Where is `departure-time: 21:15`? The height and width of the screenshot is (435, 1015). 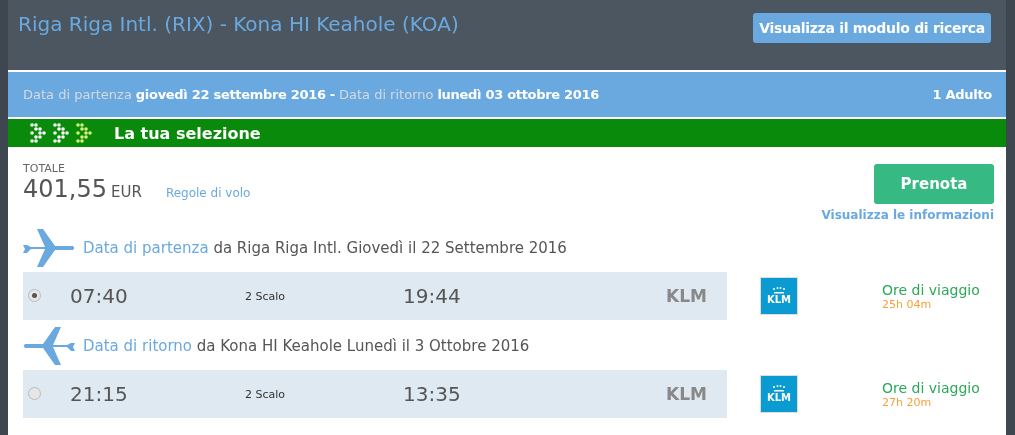 departure-time: 21:15 is located at coordinates (99, 394).